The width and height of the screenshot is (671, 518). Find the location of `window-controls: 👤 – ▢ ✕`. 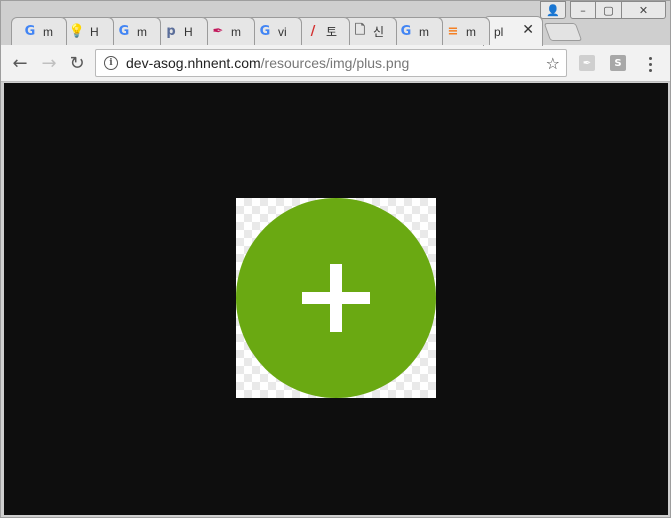

window-controls: 👤 – ▢ ✕ is located at coordinates (603, 10).